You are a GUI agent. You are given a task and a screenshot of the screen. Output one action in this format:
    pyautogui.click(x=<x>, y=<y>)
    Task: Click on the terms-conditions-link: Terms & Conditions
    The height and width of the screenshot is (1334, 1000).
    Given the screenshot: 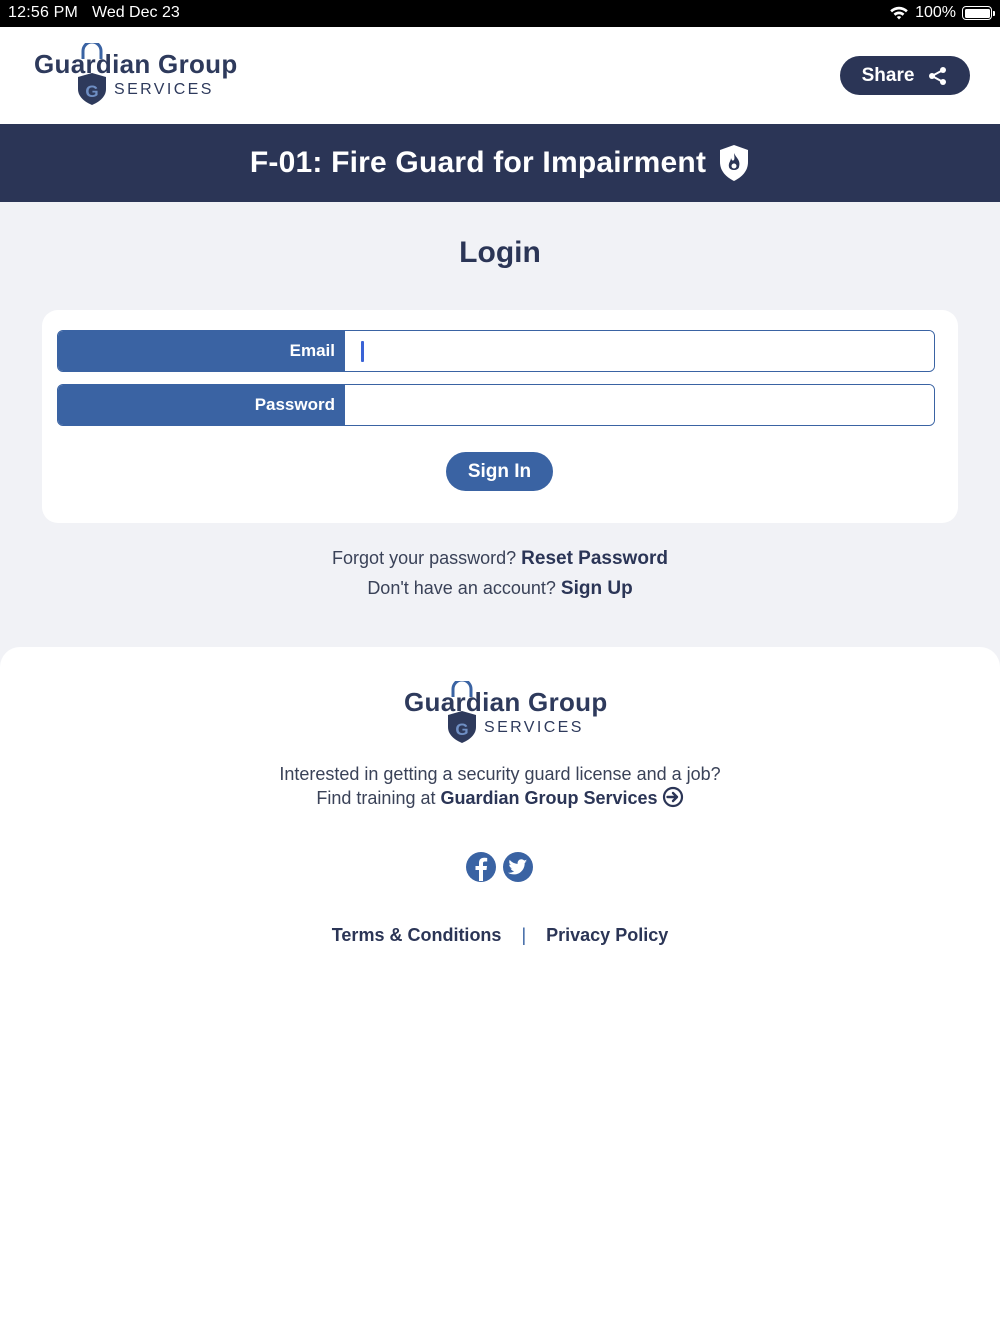 What is the action you would take?
    pyautogui.click(x=417, y=935)
    